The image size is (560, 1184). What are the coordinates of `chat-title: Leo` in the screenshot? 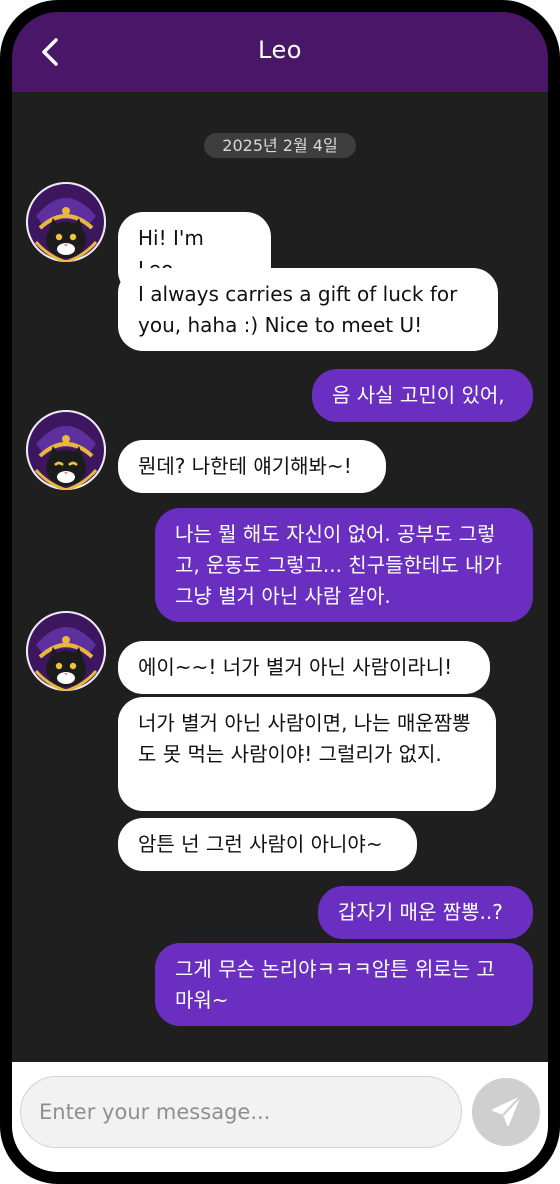 It's located at (280, 50).